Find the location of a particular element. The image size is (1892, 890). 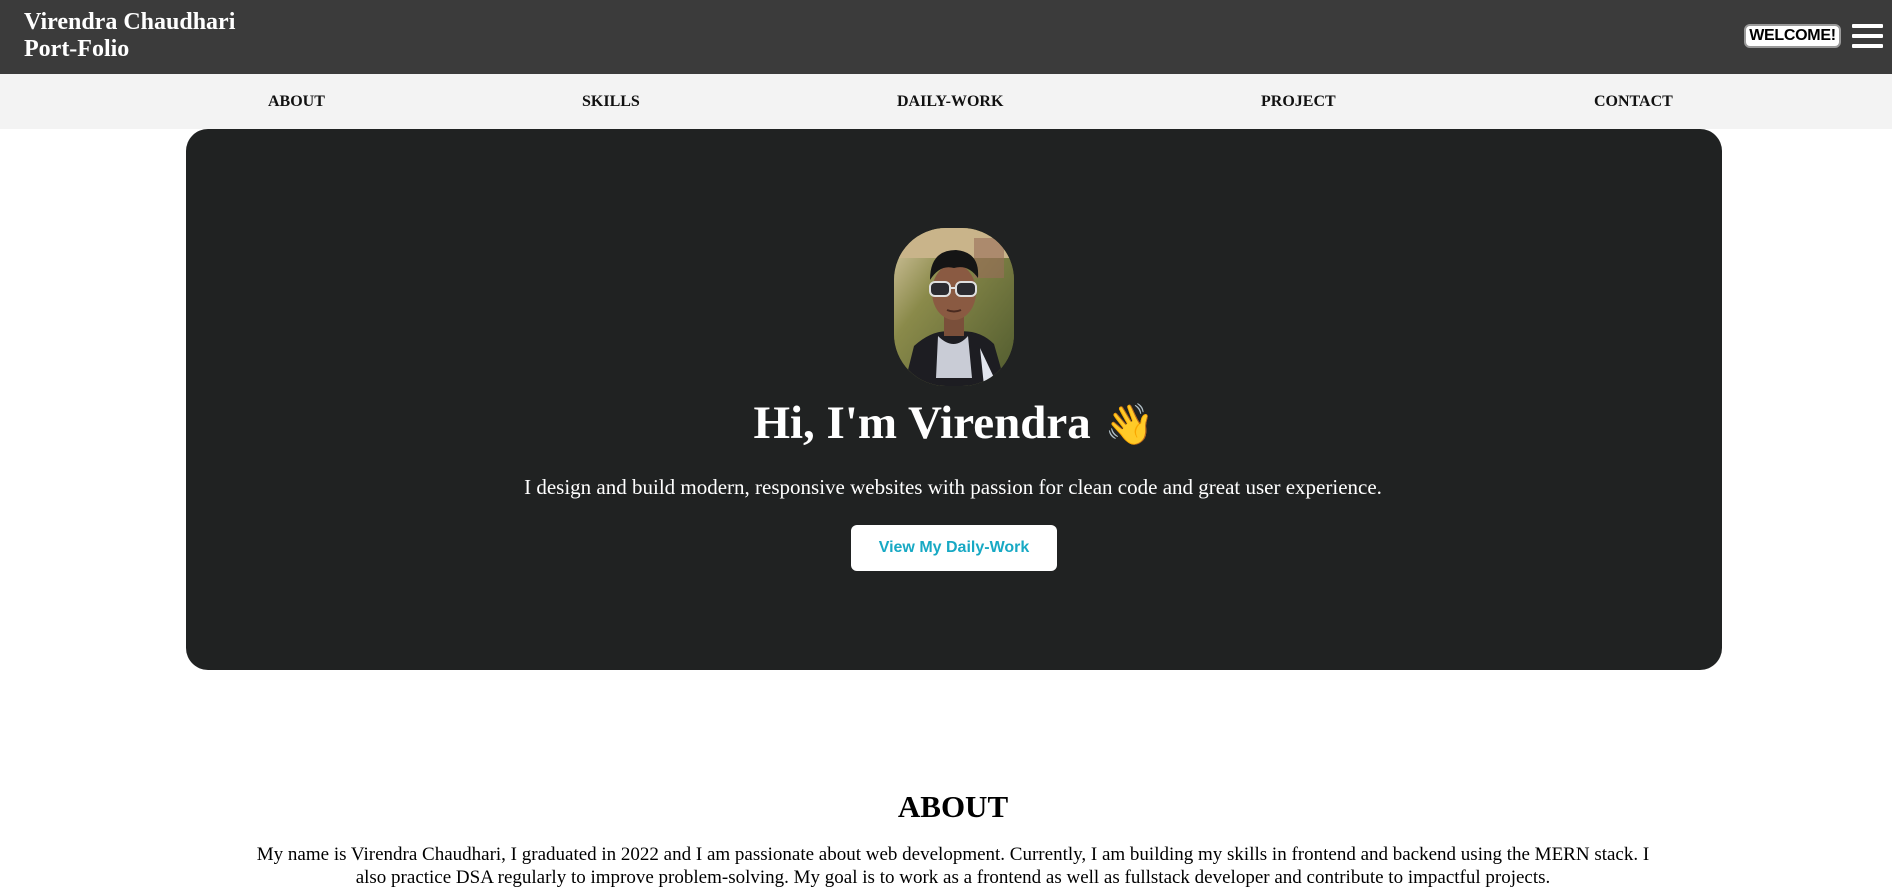

nav-skills: SKILLS is located at coordinates (611, 102).